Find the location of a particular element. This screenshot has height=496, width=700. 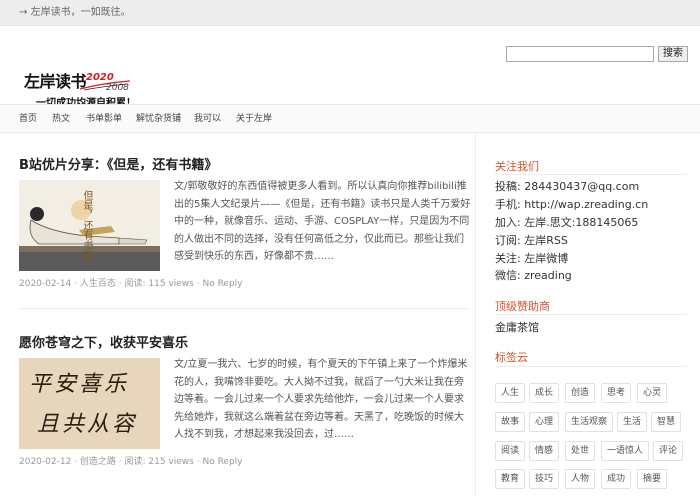

tag-item: 生活观察 is located at coordinates (589, 422).